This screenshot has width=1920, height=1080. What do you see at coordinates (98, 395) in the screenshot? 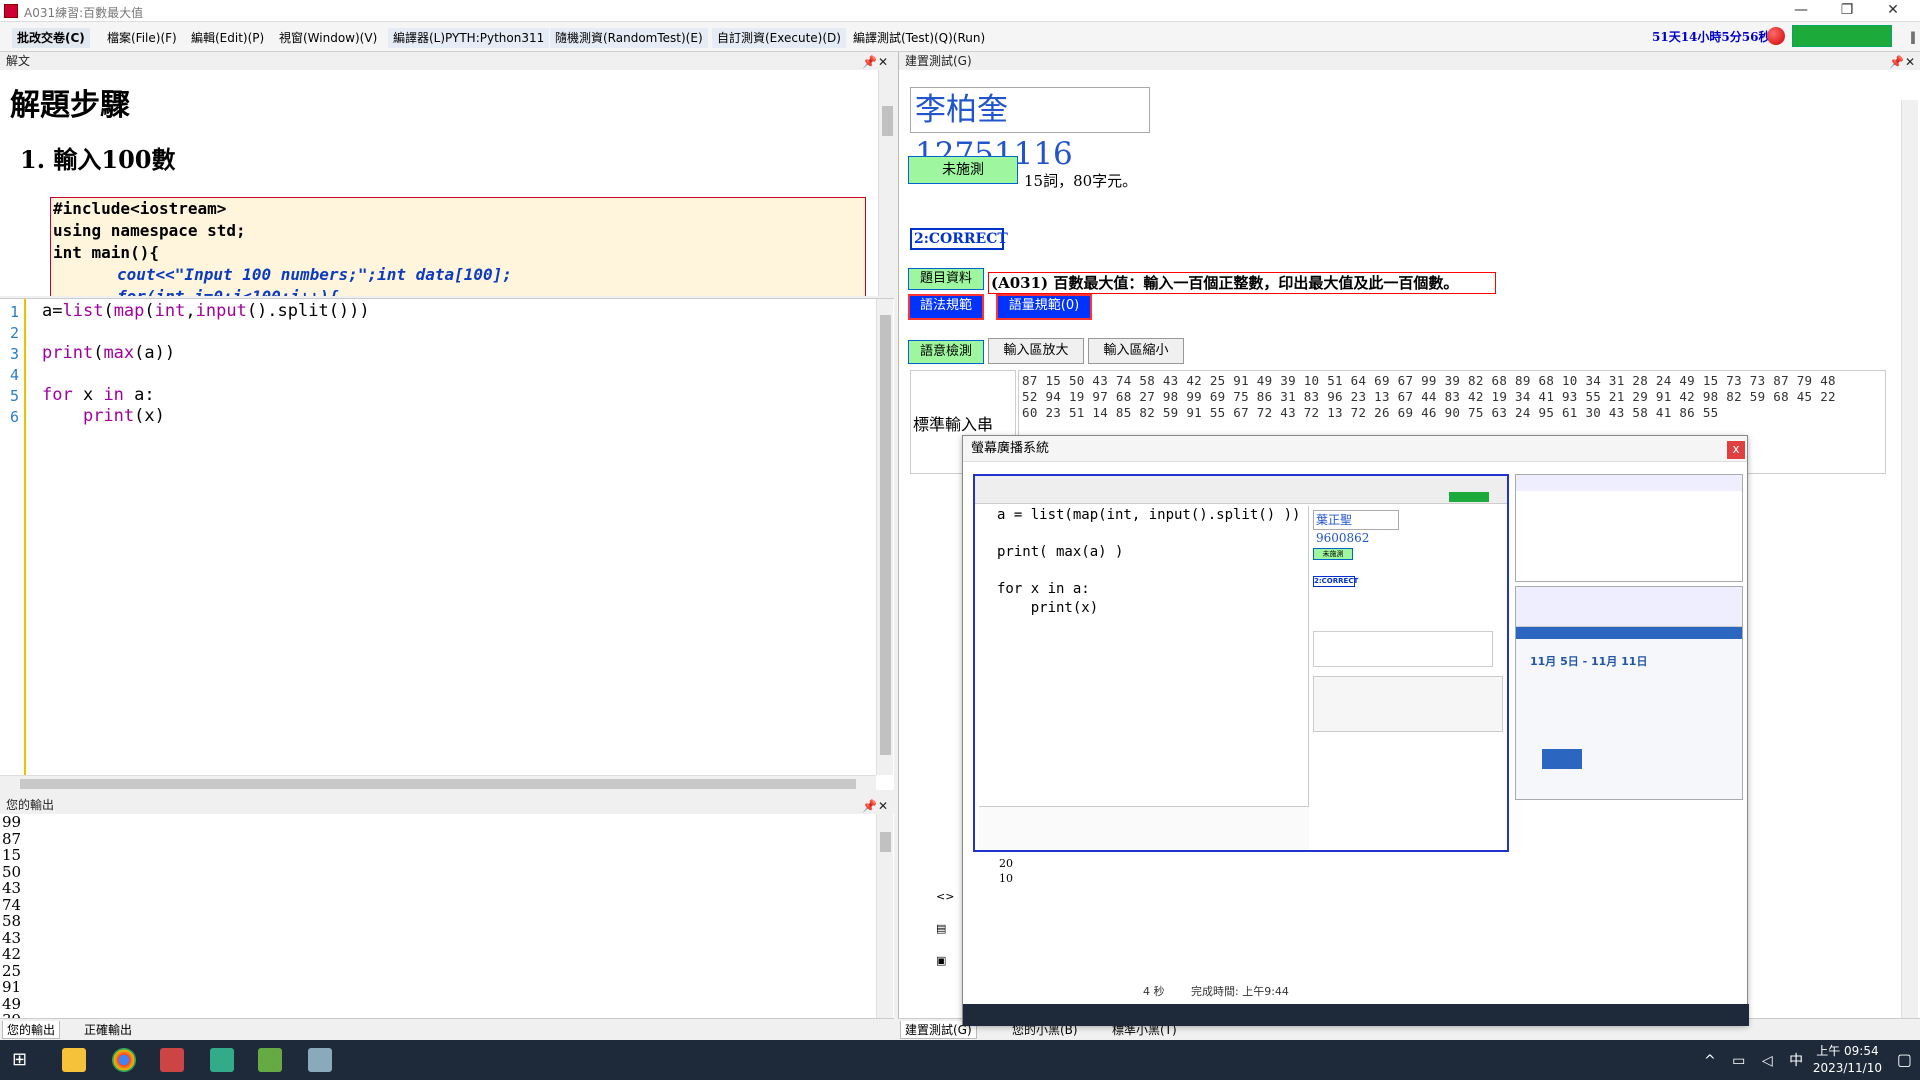
I see `editor-line-5: for x in a:` at bounding box center [98, 395].